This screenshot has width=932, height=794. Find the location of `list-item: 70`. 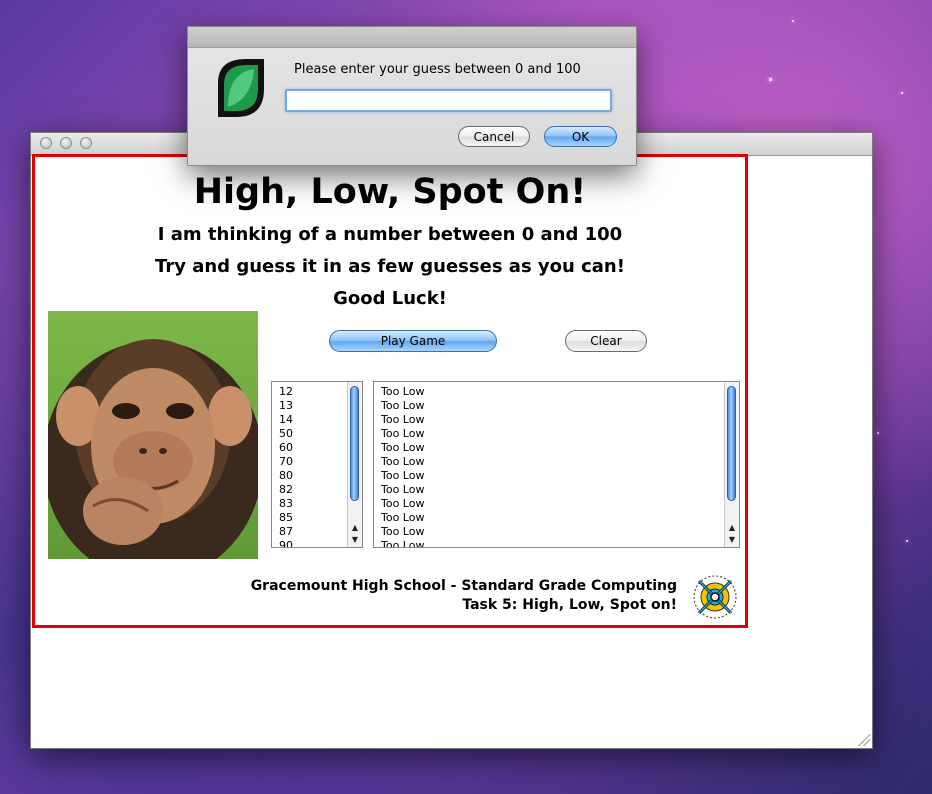

list-item: 70 is located at coordinates (286, 462).